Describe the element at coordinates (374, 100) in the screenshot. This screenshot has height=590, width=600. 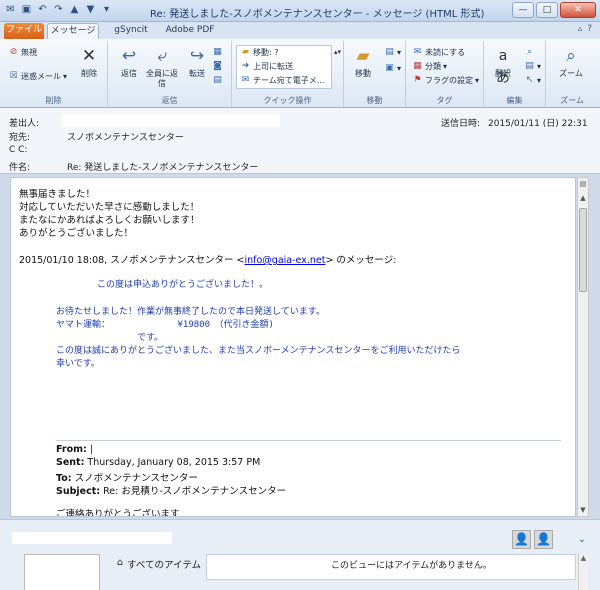
I see `group-label-move: 移動` at that location.